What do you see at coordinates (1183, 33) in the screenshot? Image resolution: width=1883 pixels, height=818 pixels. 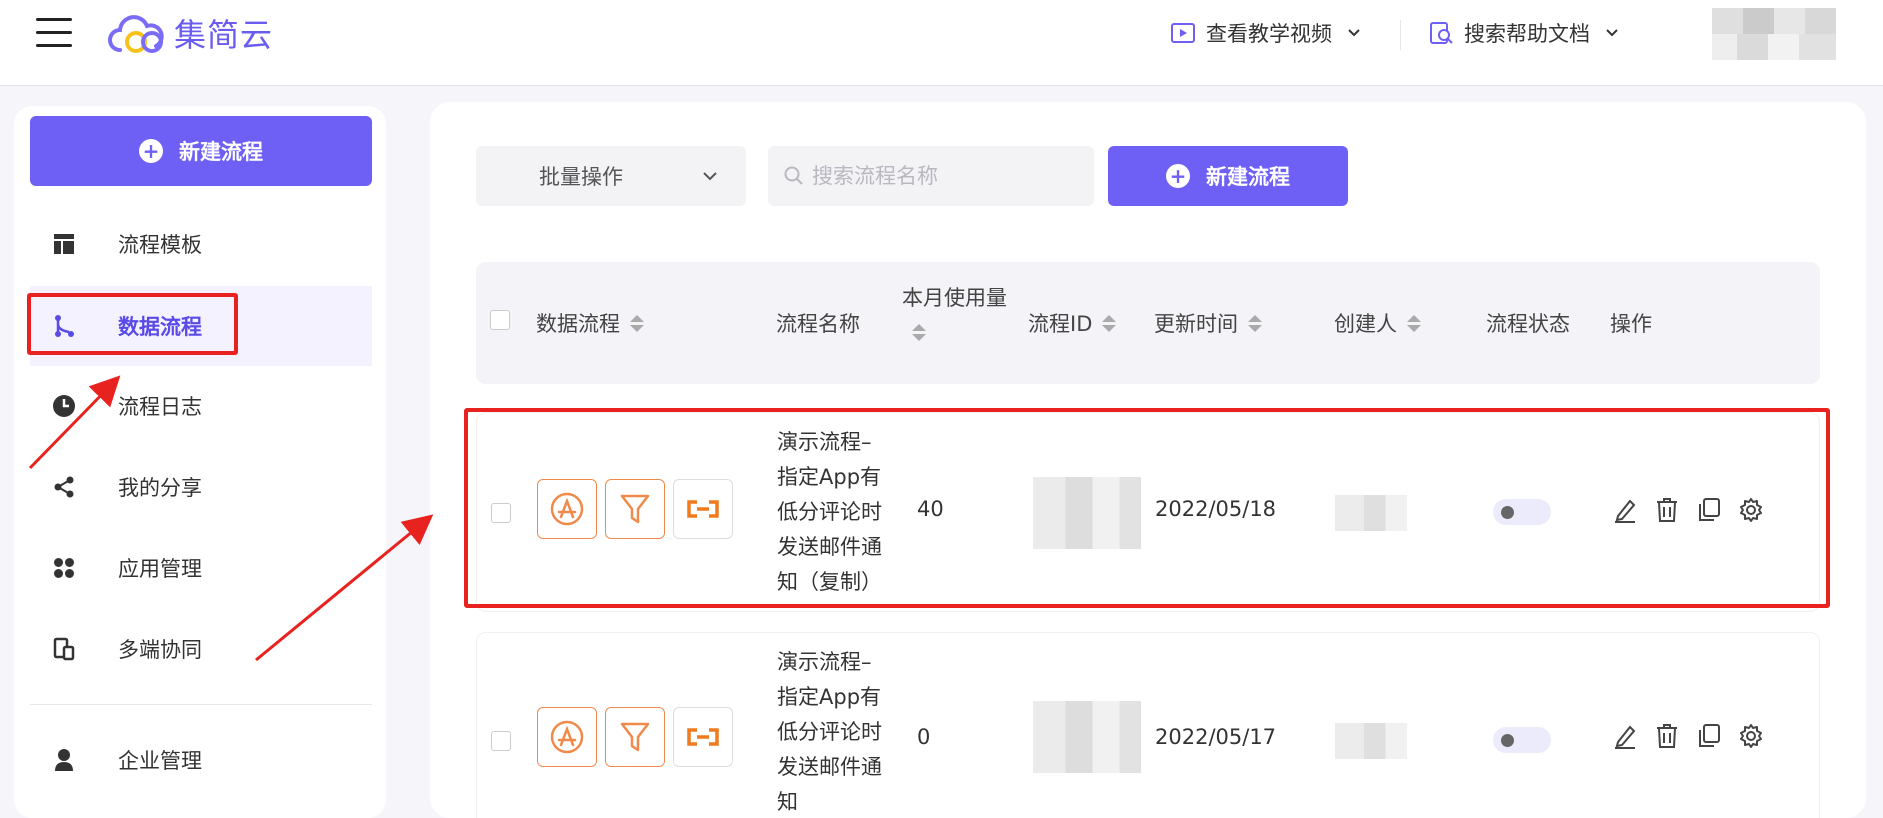 I see `video-play-icon` at bounding box center [1183, 33].